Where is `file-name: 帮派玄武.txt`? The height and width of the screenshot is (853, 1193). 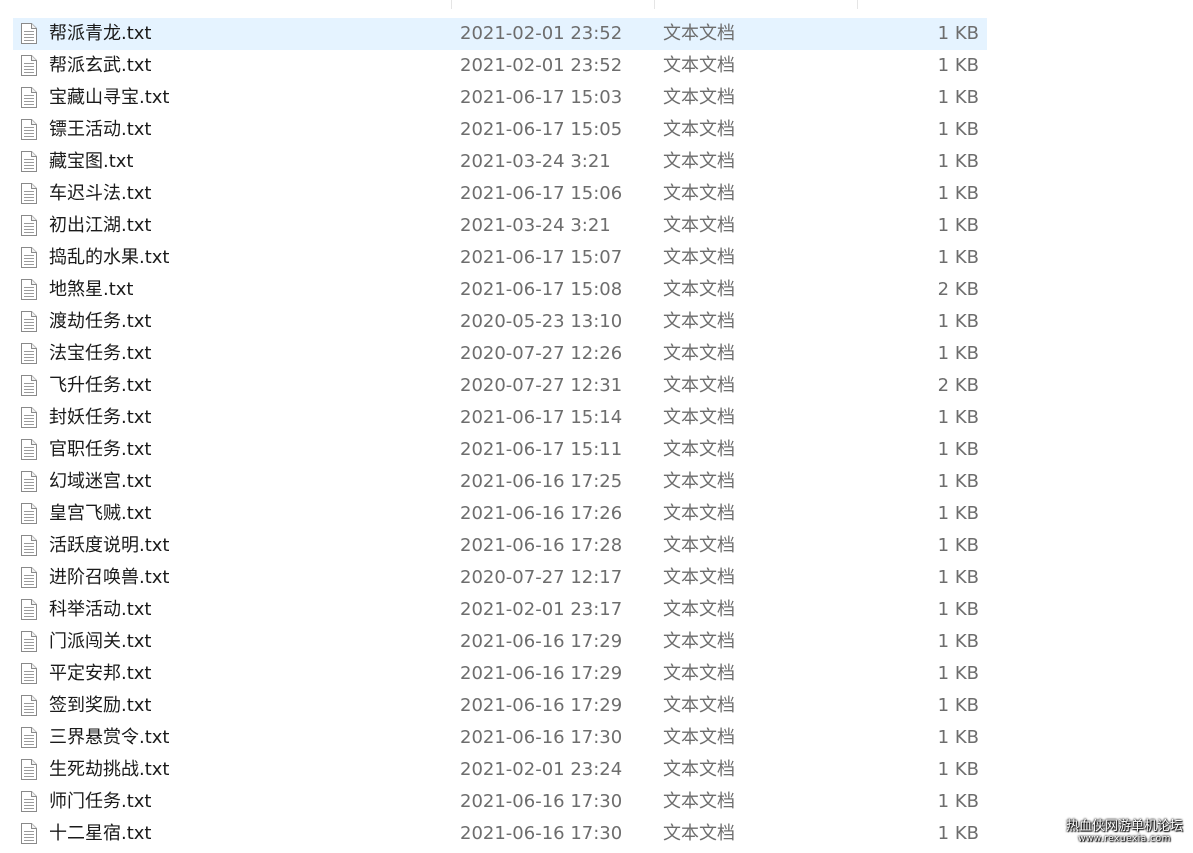
file-name: 帮派玄武.txt is located at coordinates (100, 65).